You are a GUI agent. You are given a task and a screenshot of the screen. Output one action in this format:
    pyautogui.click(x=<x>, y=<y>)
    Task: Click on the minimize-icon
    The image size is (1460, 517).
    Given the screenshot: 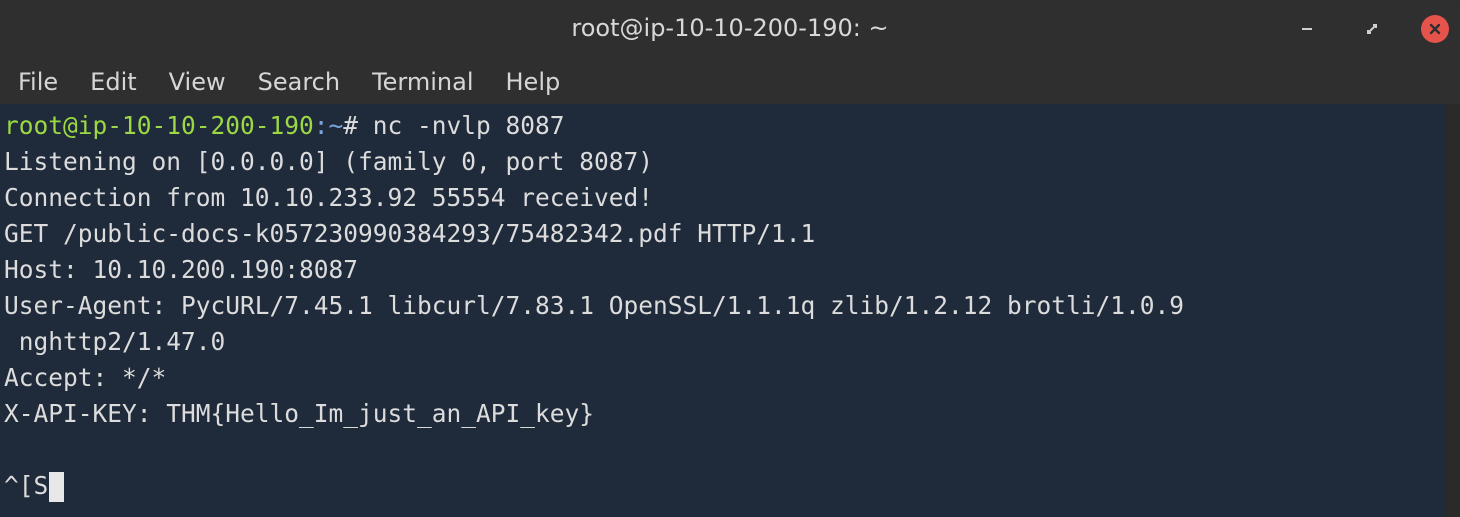 What is the action you would take?
    pyautogui.click(x=1307, y=29)
    